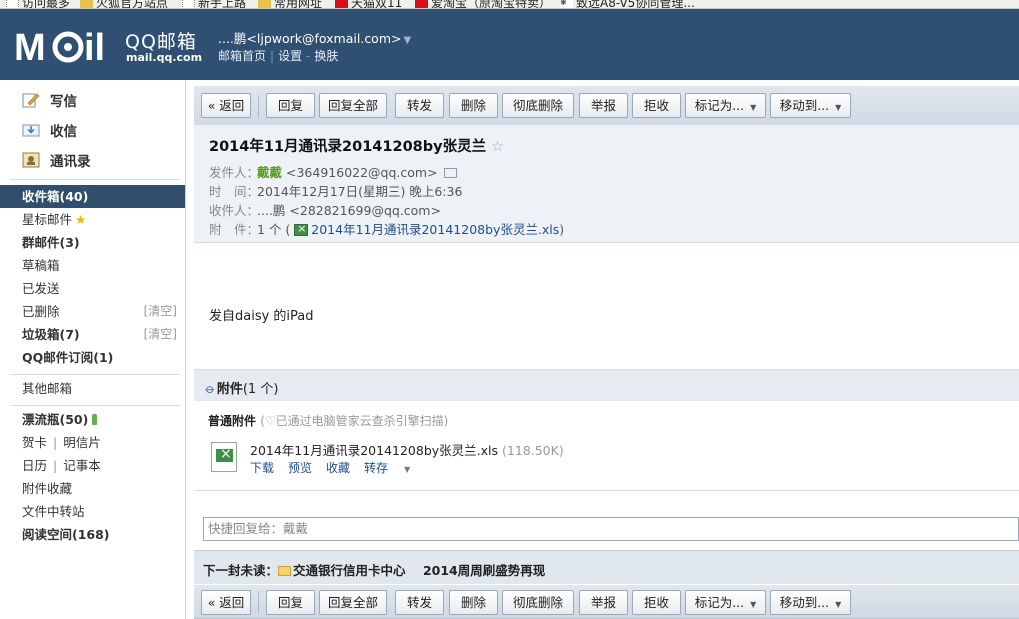 The height and width of the screenshot is (619, 1019). Describe the element at coordinates (82, 465) in the screenshot. I see `link-notes: 记事本` at that location.